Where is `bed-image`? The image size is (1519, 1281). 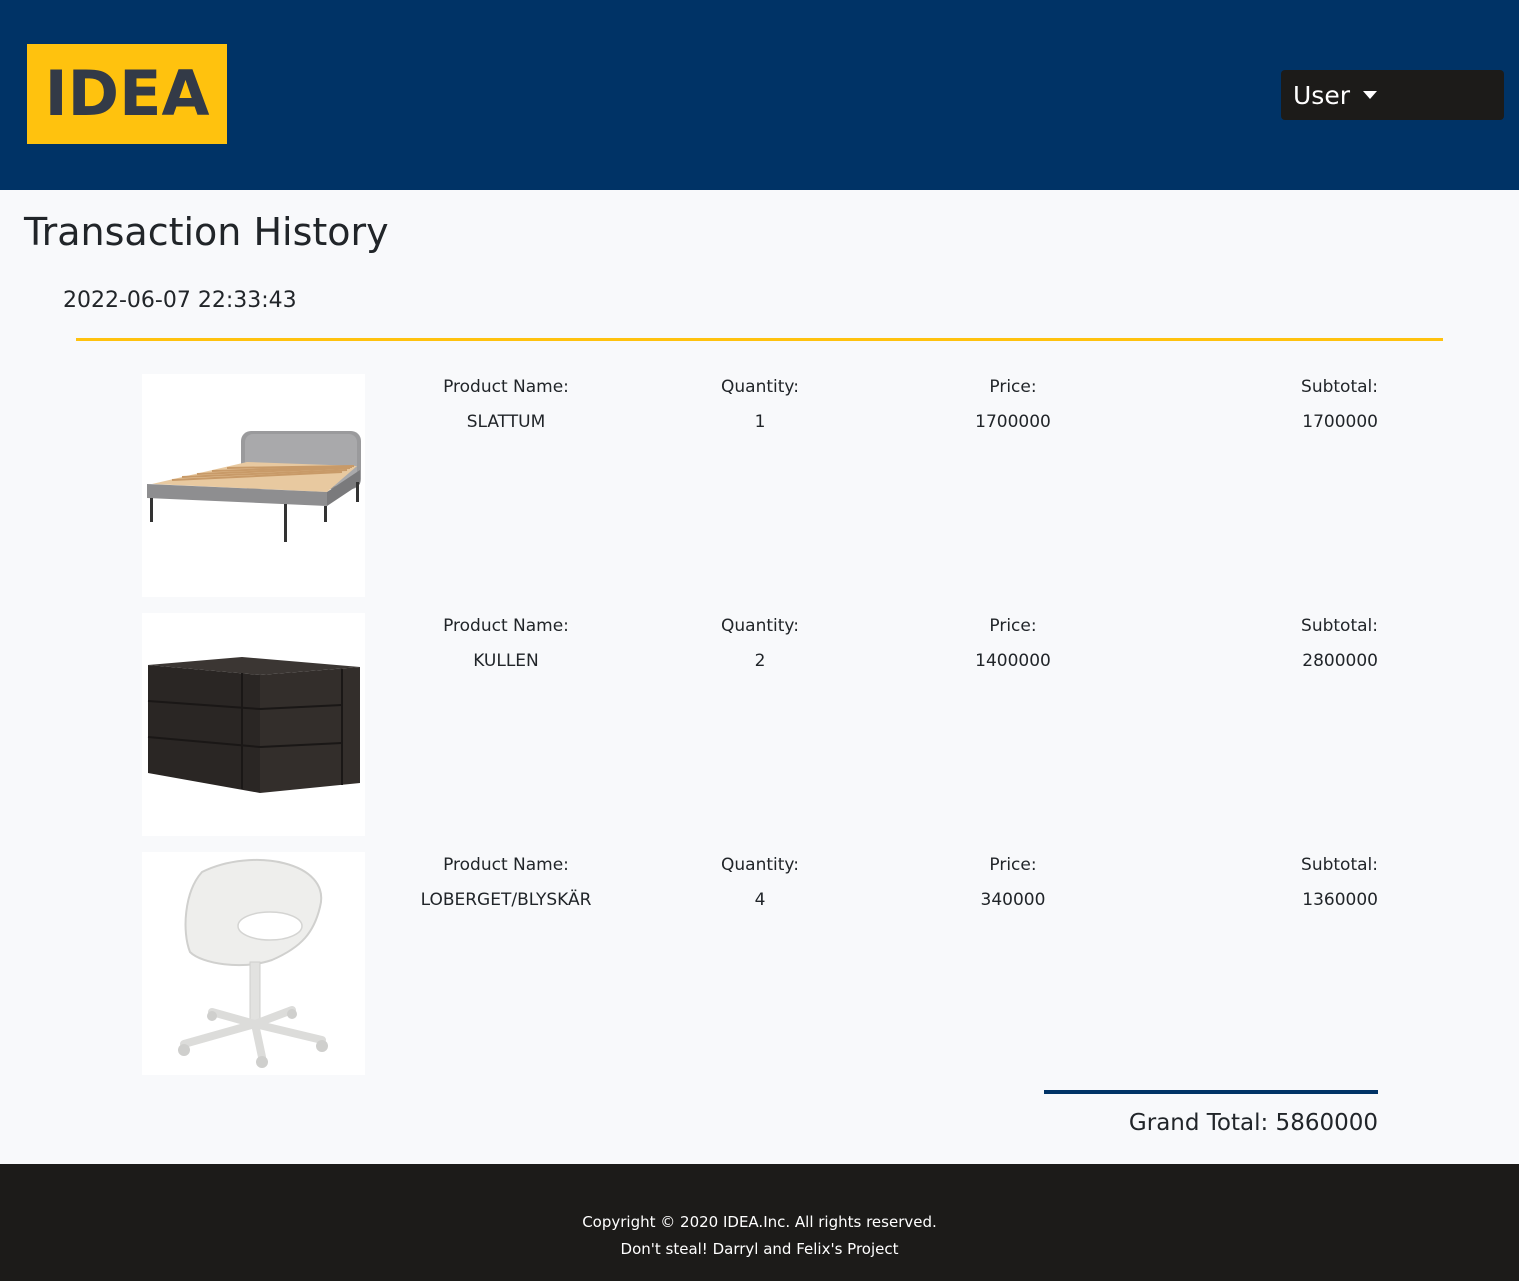
bed-image is located at coordinates (253, 485).